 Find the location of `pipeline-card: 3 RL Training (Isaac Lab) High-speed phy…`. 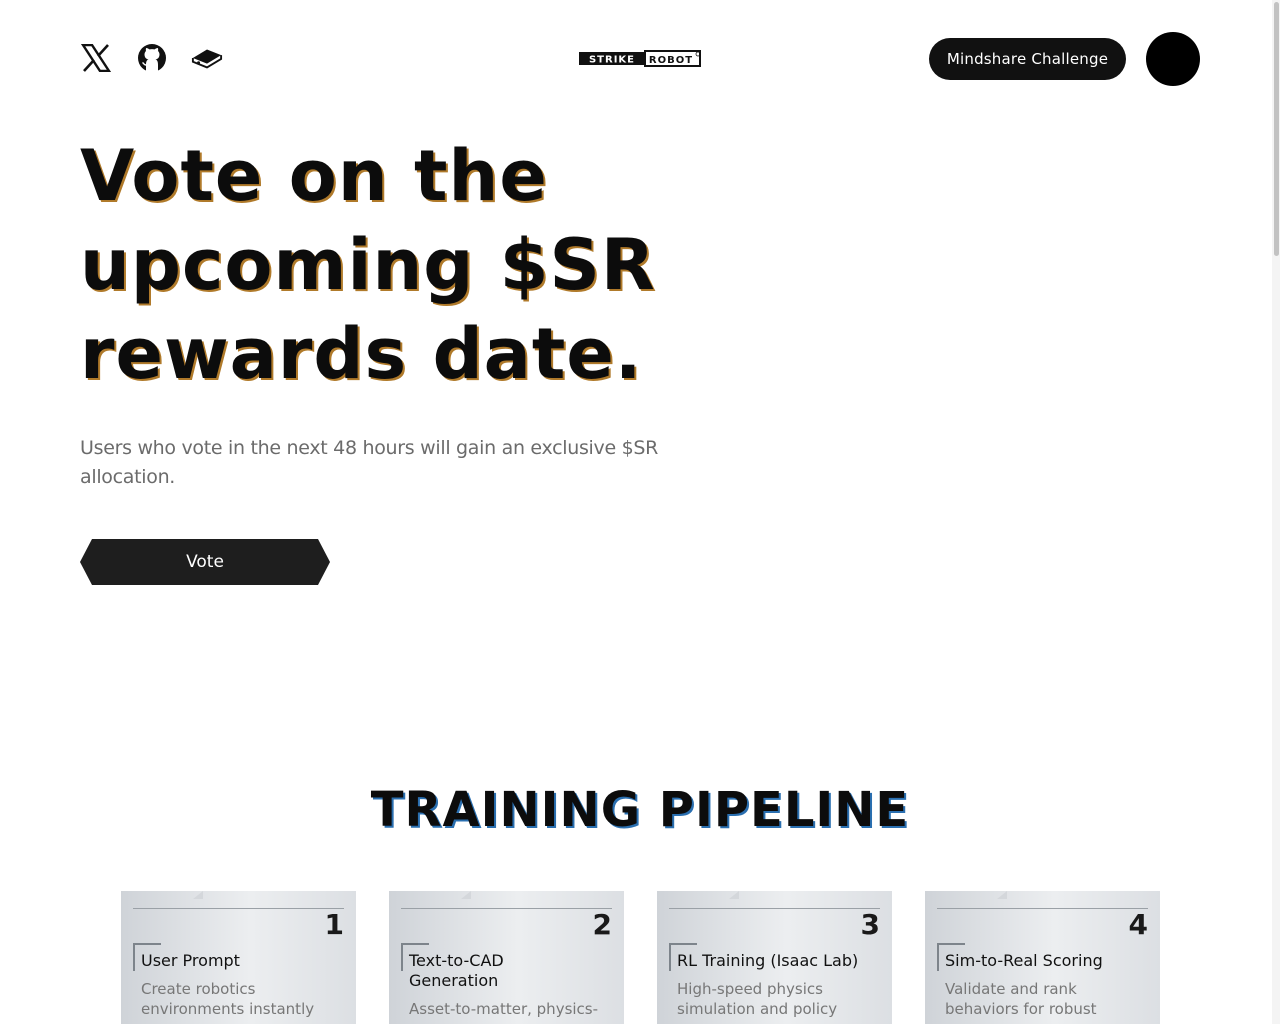

pipeline-card: 3 RL Training (Isaac Lab) High-speed phy… is located at coordinates (774, 957).